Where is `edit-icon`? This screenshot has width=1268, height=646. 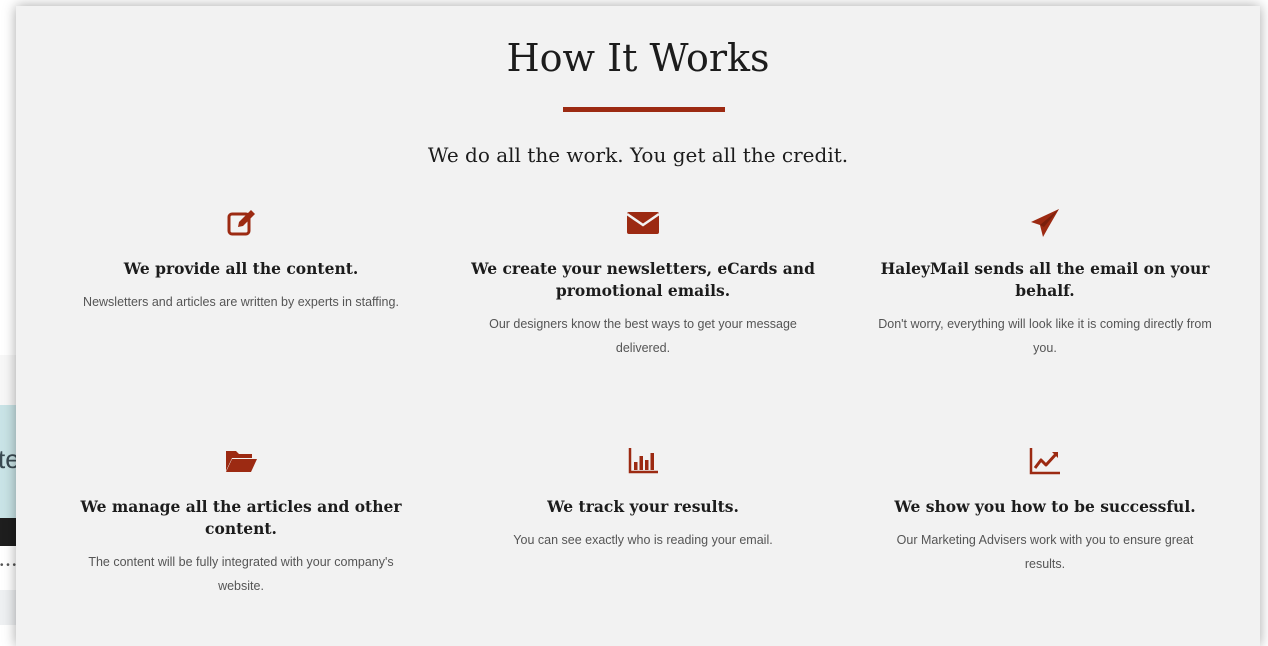 edit-icon is located at coordinates (241, 223).